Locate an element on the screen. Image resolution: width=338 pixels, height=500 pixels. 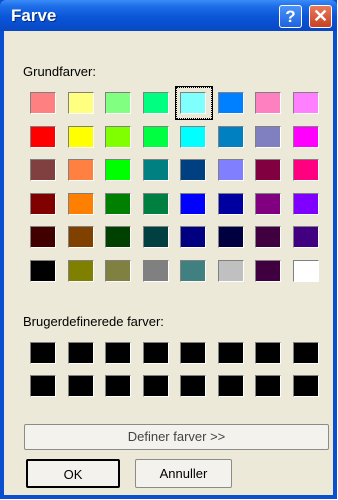
basic-color-swatch-r3-c2 is located at coordinates (80, 170).